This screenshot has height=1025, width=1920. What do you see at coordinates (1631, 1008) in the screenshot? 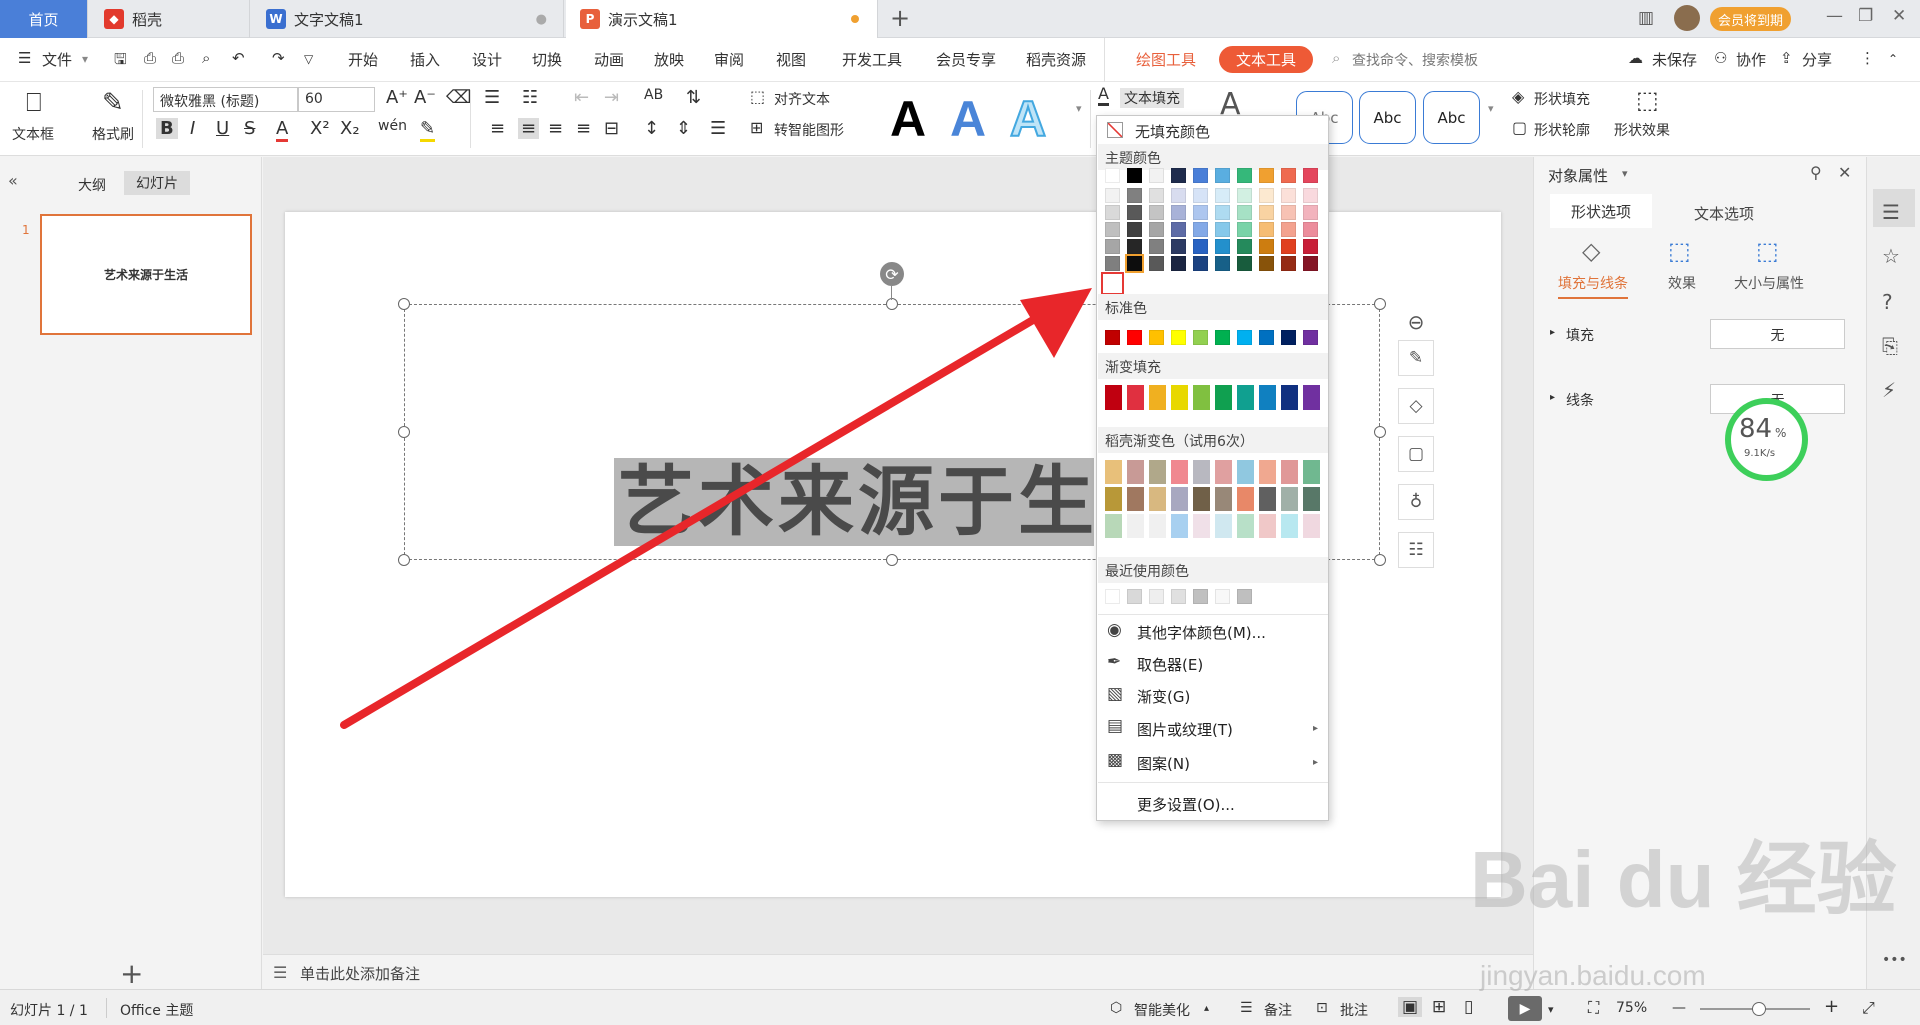
I see `zoom-level: 75%` at bounding box center [1631, 1008].